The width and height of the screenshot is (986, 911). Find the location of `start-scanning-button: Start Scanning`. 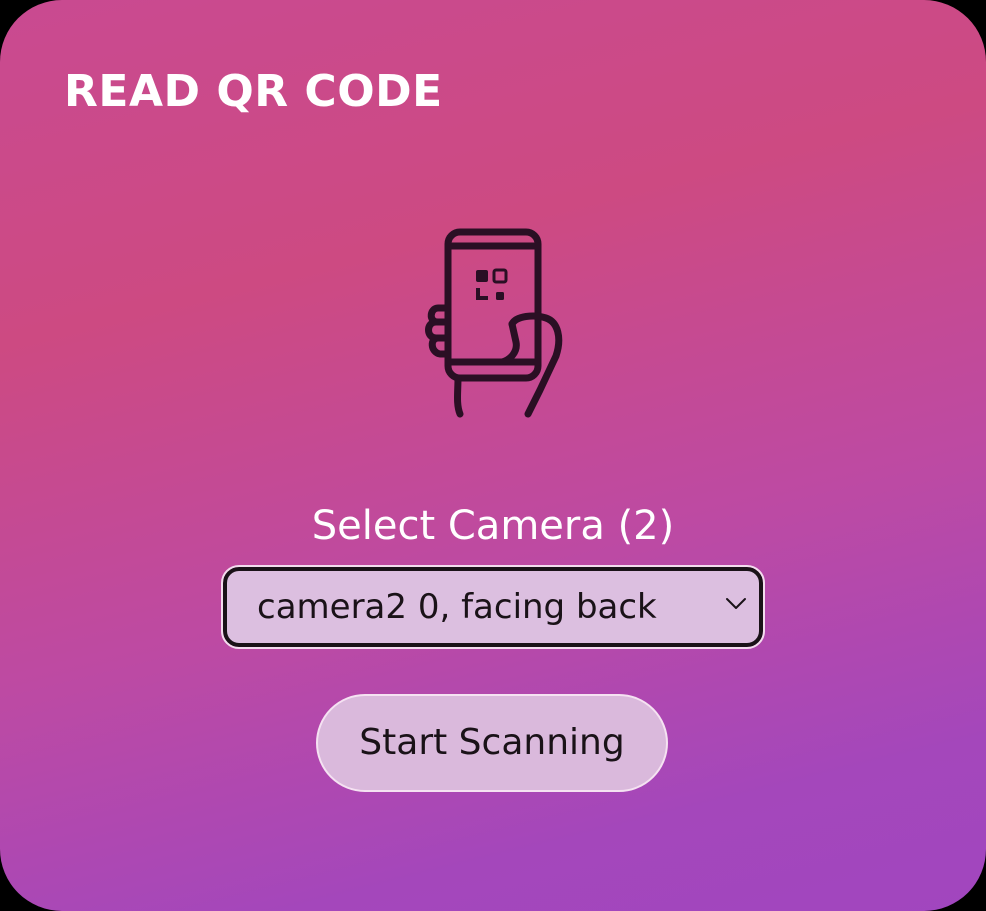

start-scanning-button: Start Scanning is located at coordinates (492, 743).